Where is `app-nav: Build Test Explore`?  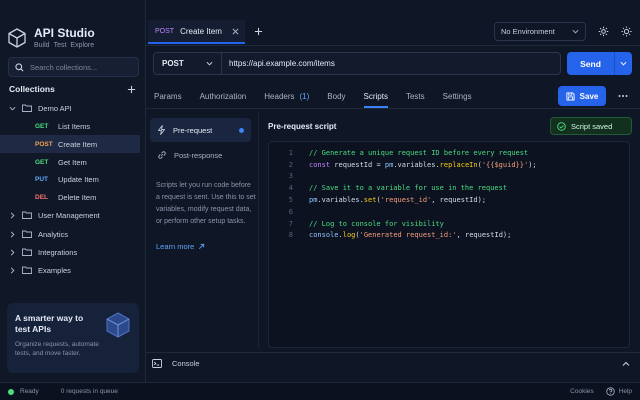
app-nav: Build Test Explore is located at coordinates (66, 45).